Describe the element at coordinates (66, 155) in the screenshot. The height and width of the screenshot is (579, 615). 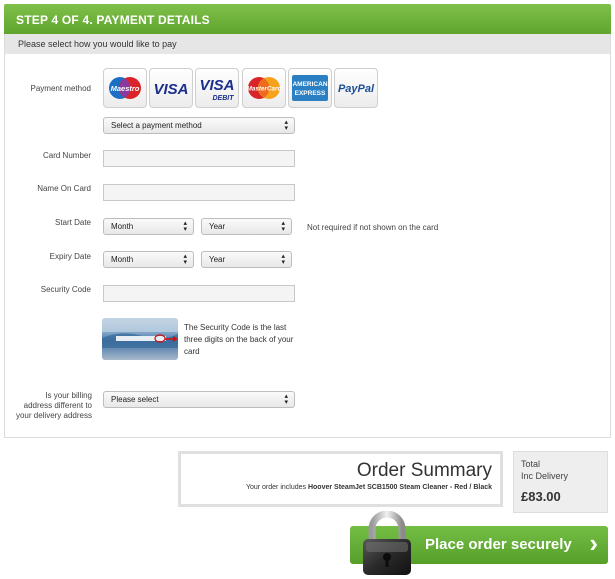
I see `card-number-label: Card Number` at that location.